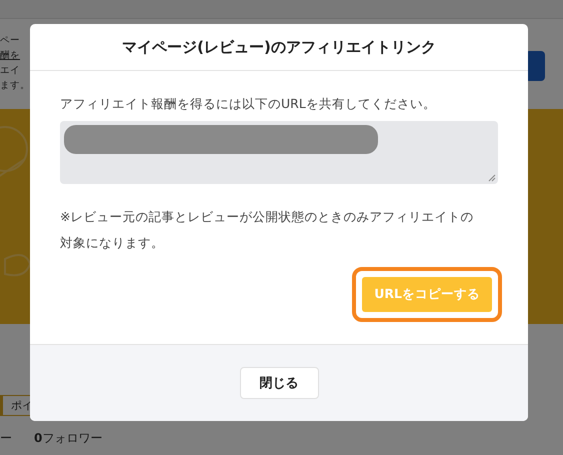 Image resolution: width=563 pixels, height=455 pixels. Describe the element at coordinates (248, 104) in the screenshot. I see `instruction-text: アフィリエイト報酬を得るには以下のURLを共有してください。` at that location.